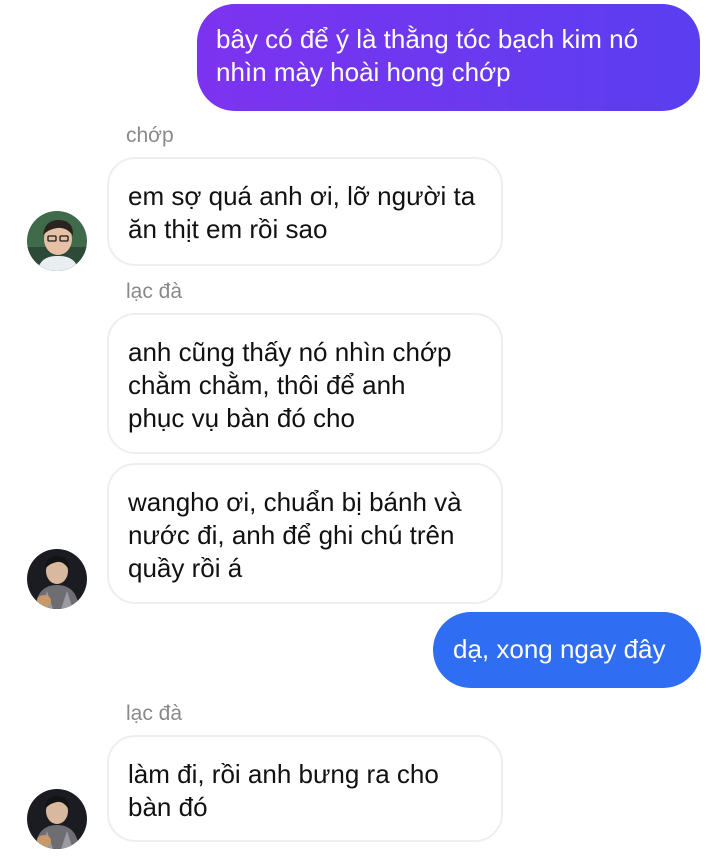  What do you see at coordinates (150, 135) in the screenshot?
I see `sender-name: chớp` at bounding box center [150, 135].